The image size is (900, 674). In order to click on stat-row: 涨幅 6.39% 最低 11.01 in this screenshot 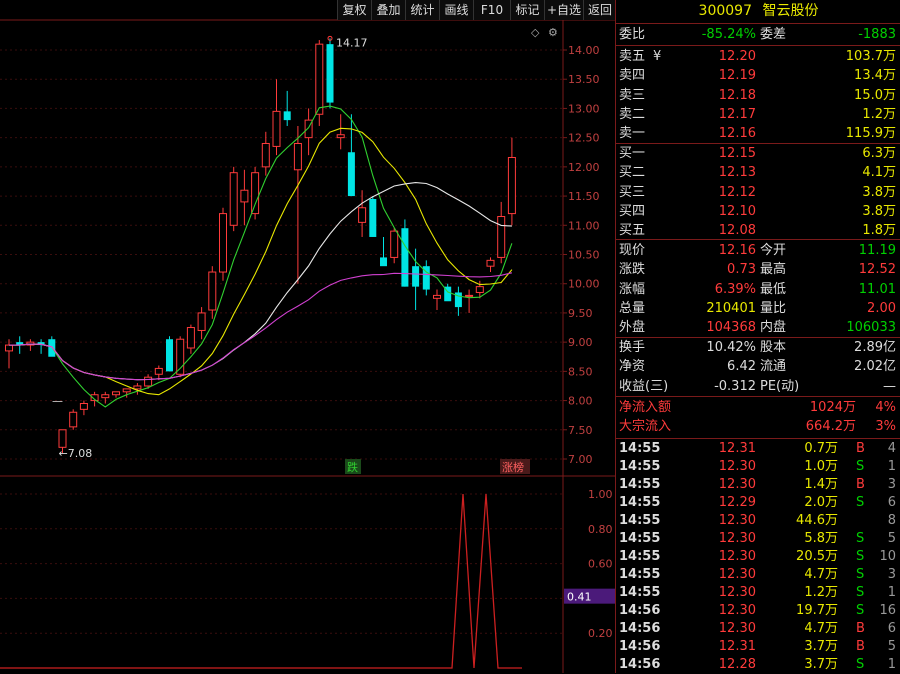, I will do `click(758, 289)`.